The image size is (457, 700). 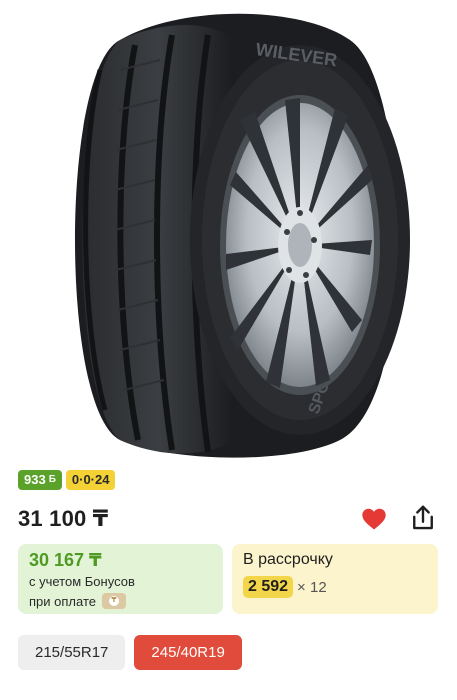 I want to click on bonus-price: 30 167 ₸, so click(x=65, y=560).